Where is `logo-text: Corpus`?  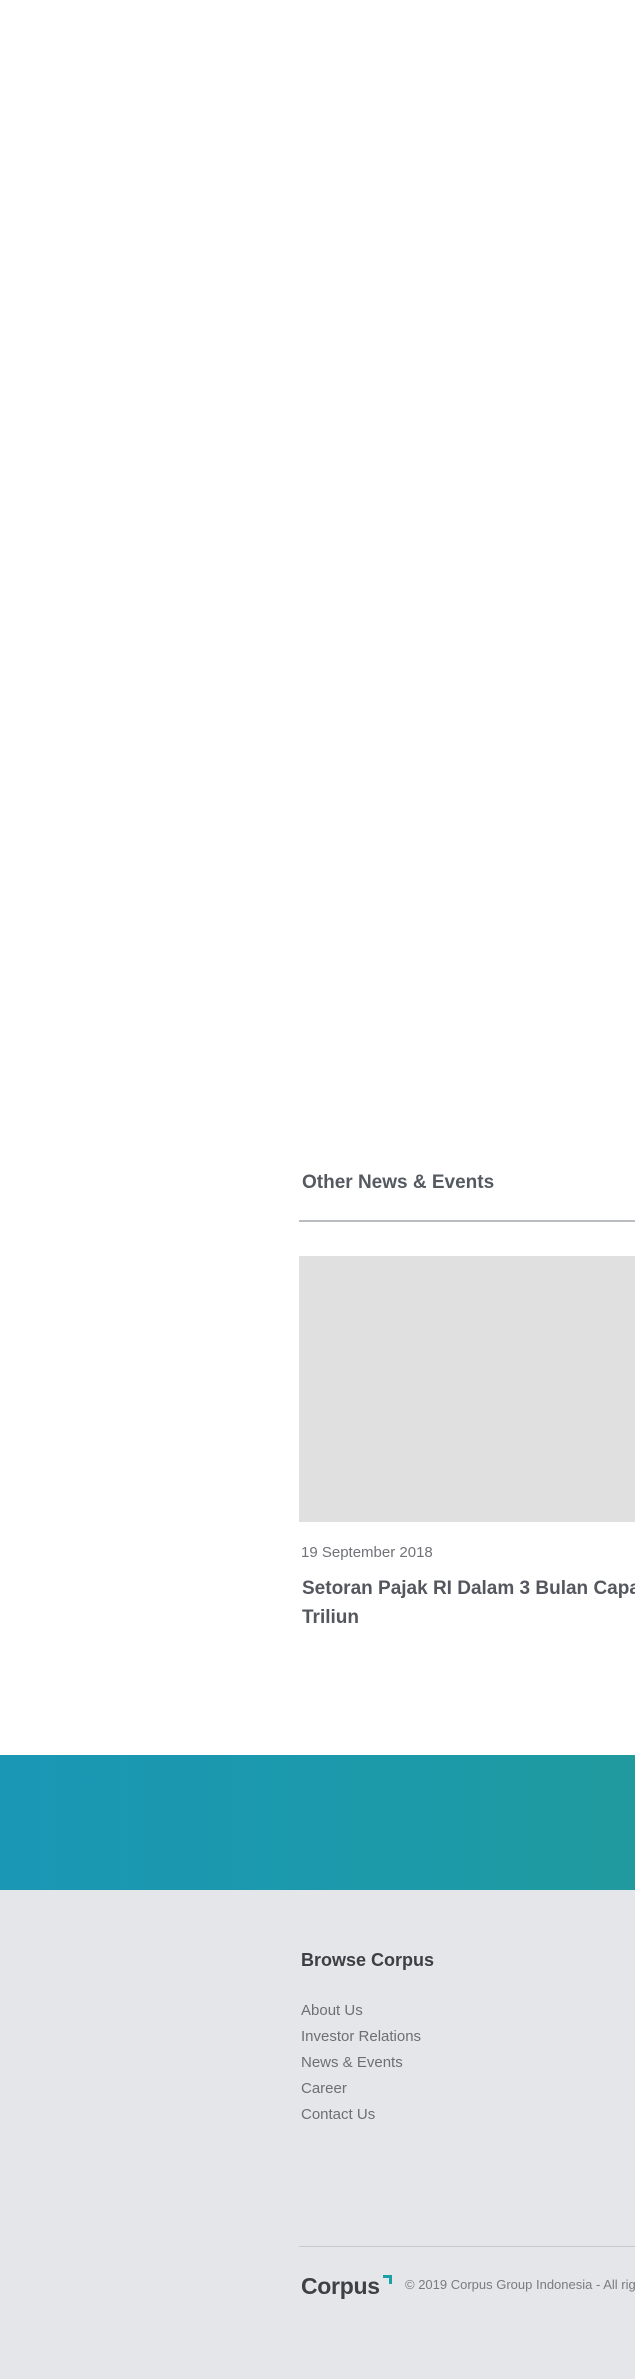 logo-text: Corpus is located at coordinates (340, 2286).